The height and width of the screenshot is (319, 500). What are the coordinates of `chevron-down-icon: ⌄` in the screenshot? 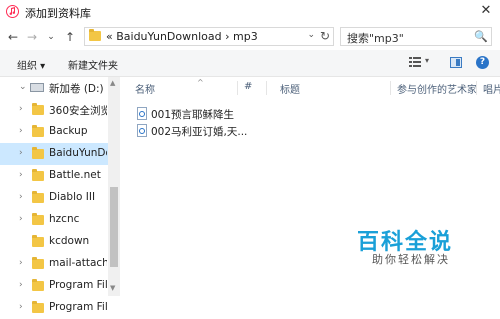 It's located at (23, 87).